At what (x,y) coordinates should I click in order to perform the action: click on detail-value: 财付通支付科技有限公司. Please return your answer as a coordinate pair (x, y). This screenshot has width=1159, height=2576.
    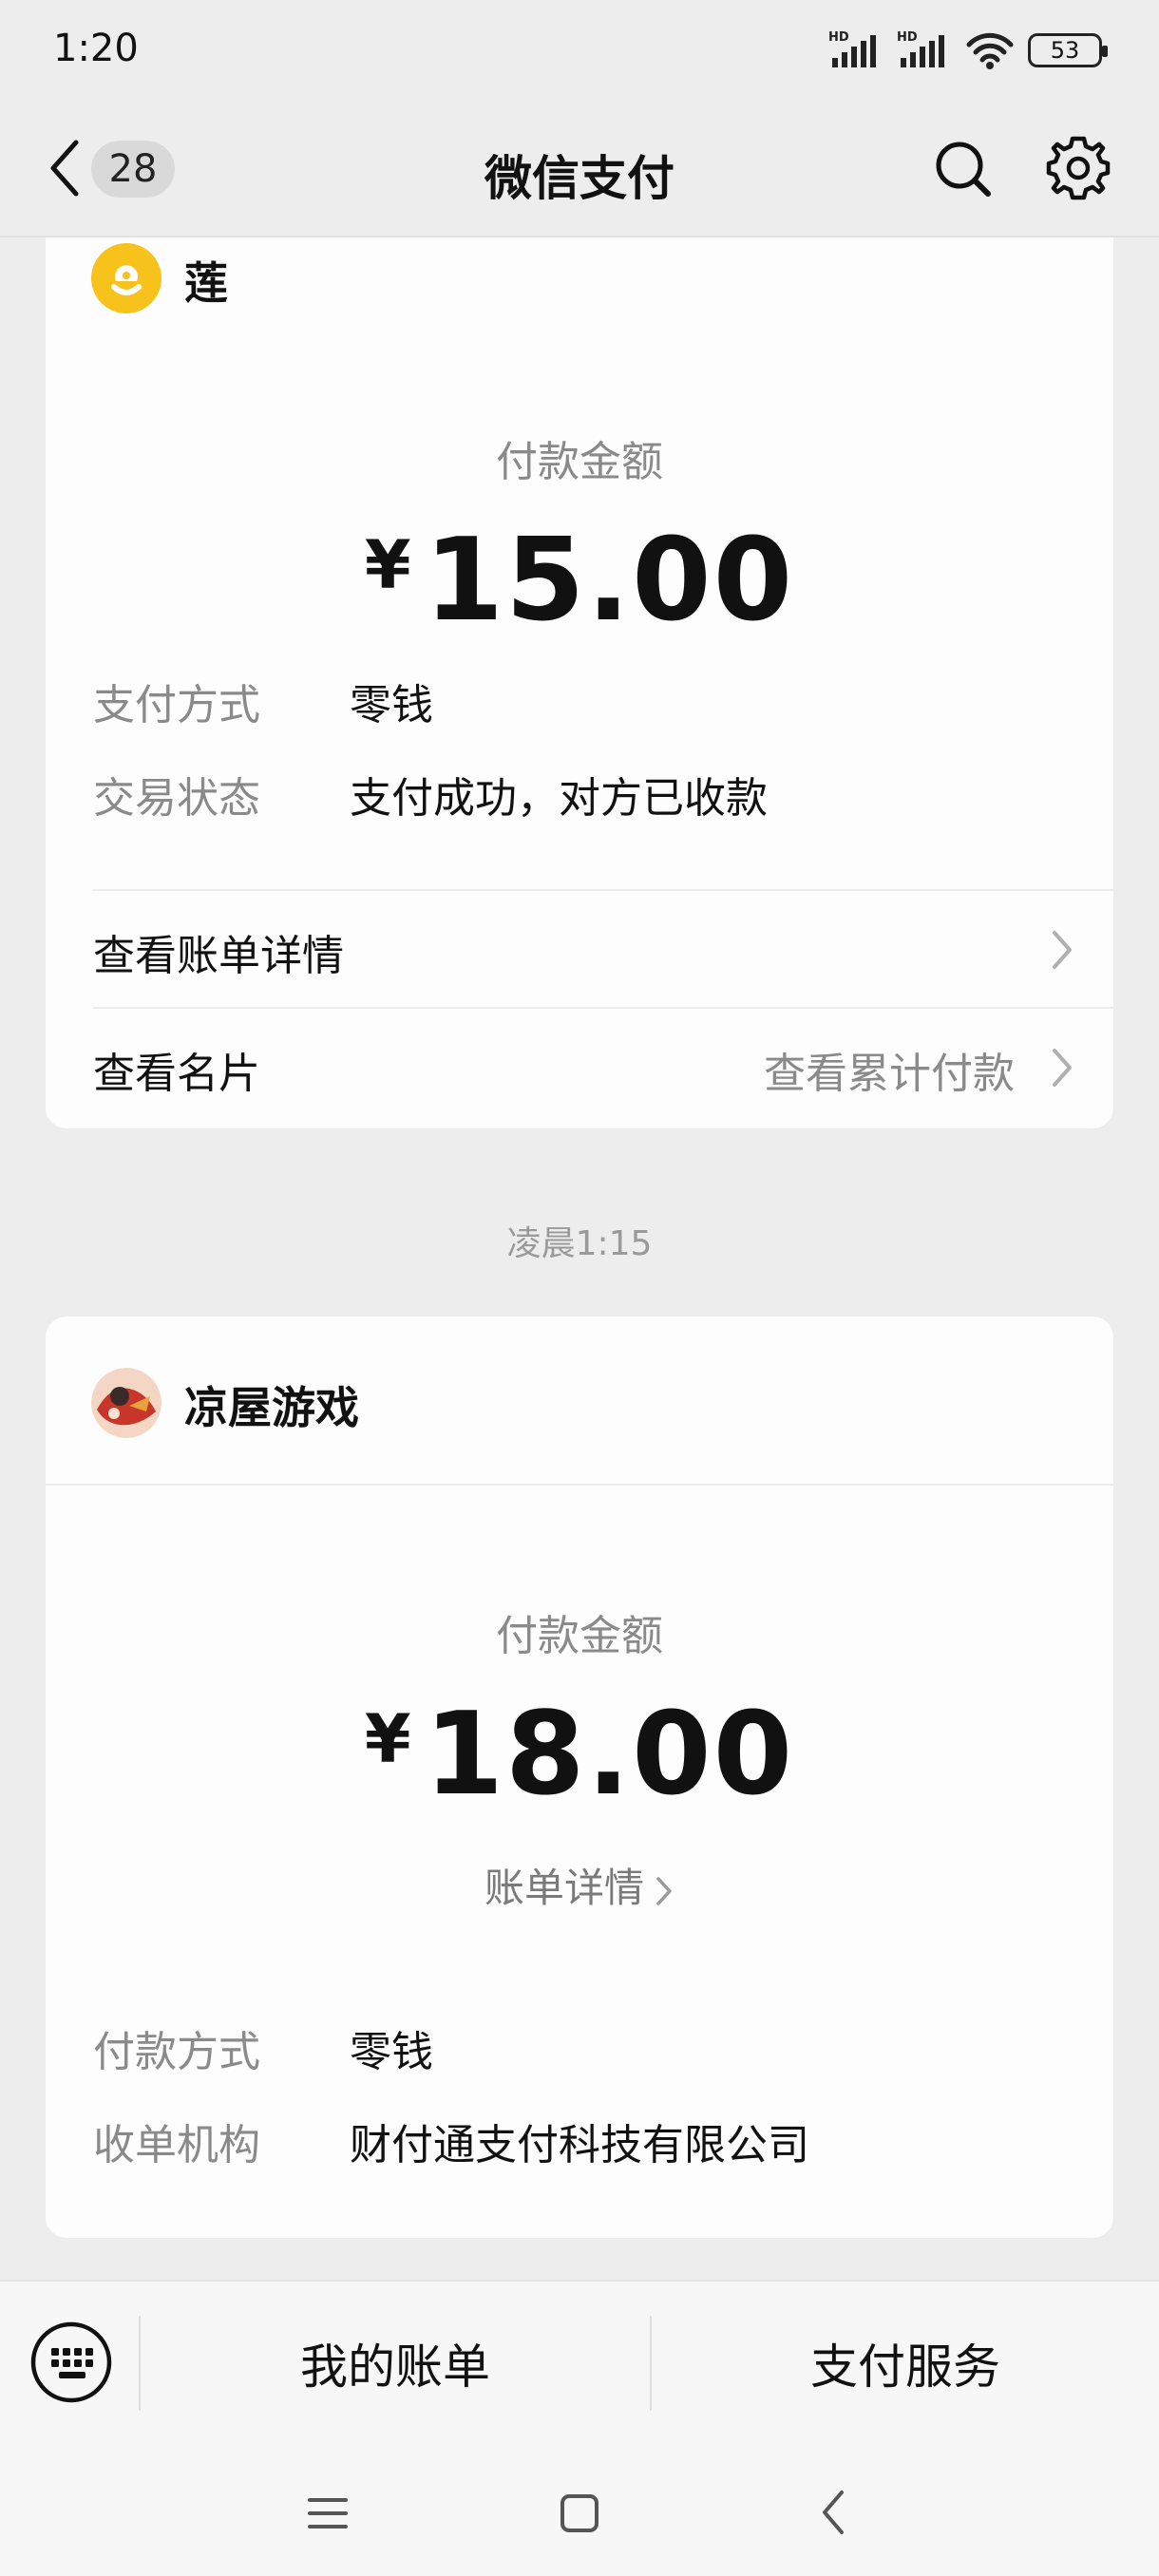
    Looking at the image, I should click on (579, 2145).